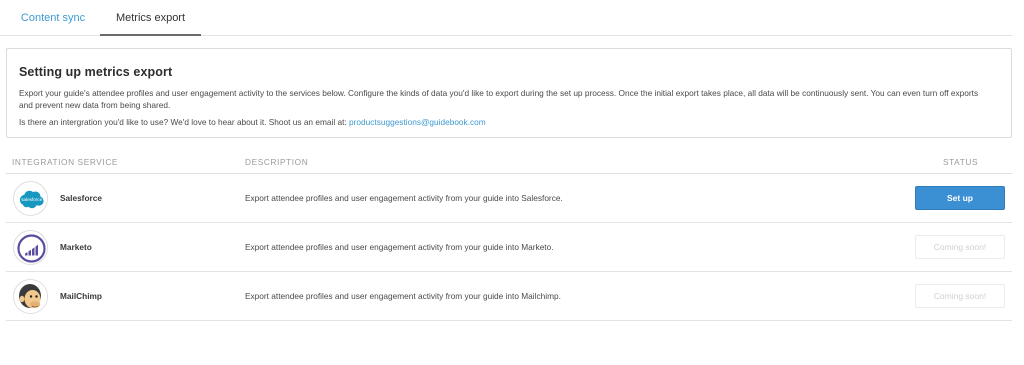  What do you see at coordinates (30, 296) in the screenshot?
I see `mailchimp-logo-icon` at bounding box center [30, 296].